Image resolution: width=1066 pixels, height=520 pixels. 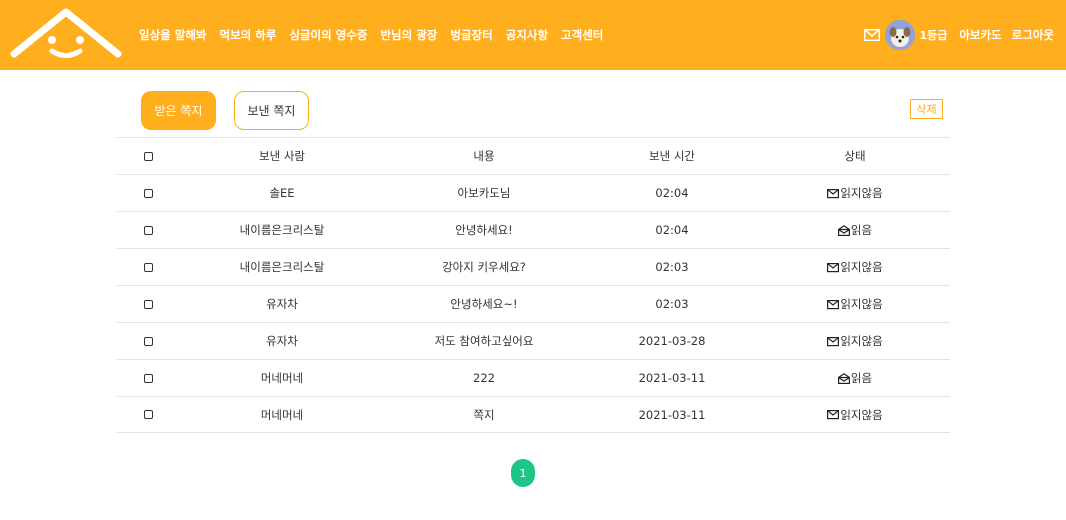 I want to click on envelope-icon, so click(x=872, y=35).